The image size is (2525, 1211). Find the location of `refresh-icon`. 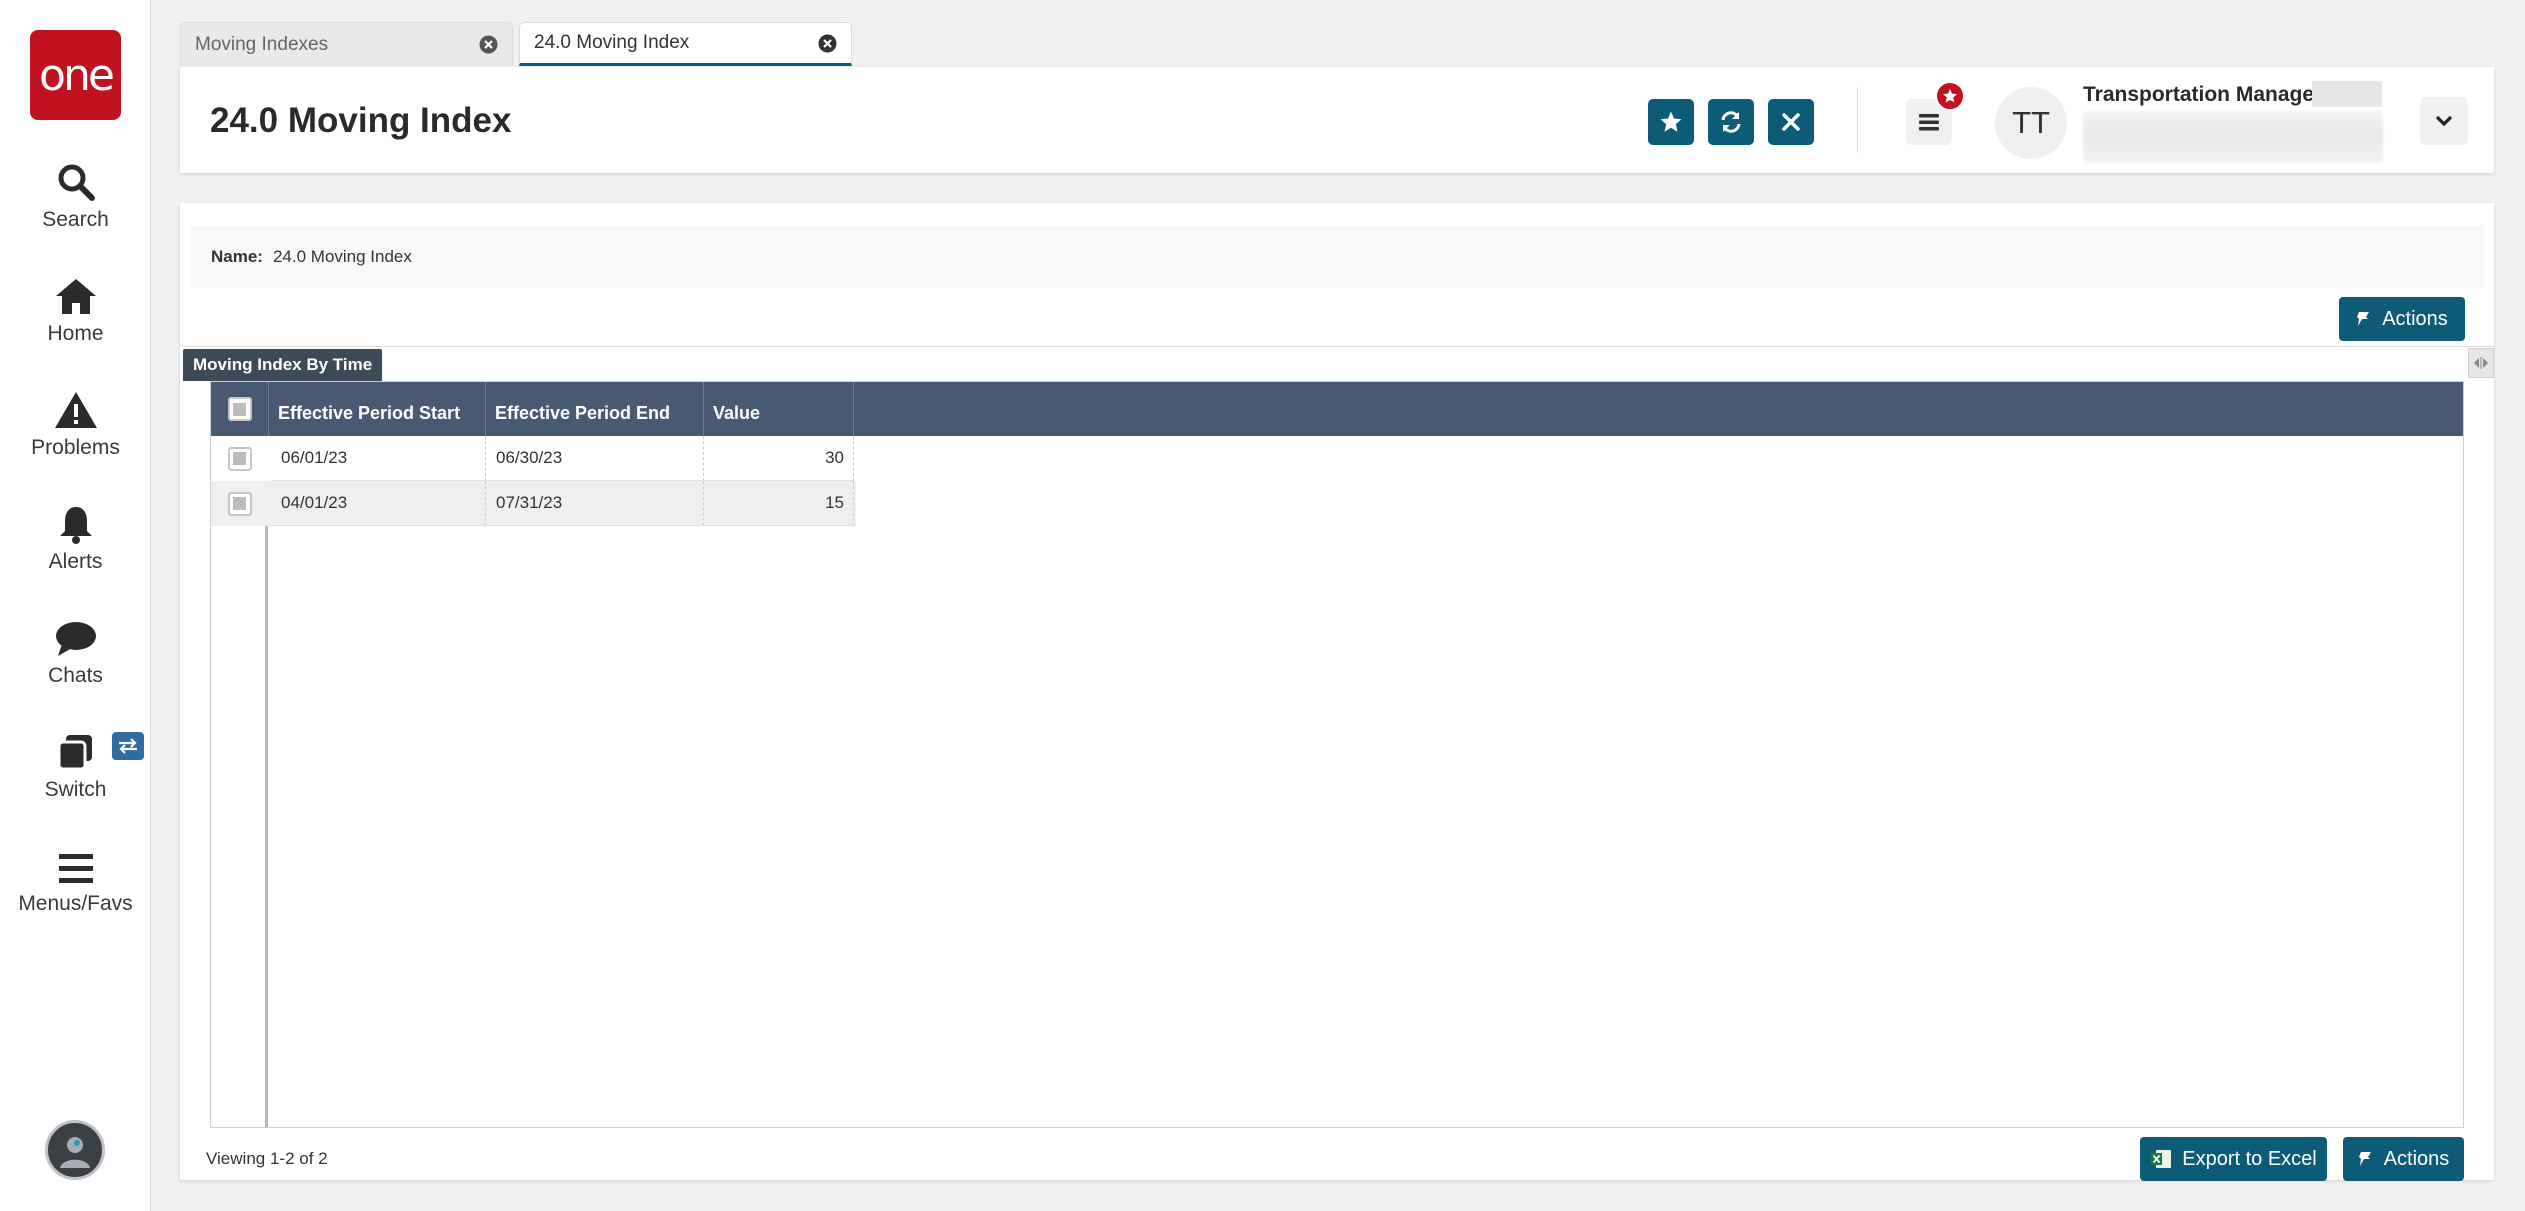

refresh-icon is located at coordinates (1731, 122).